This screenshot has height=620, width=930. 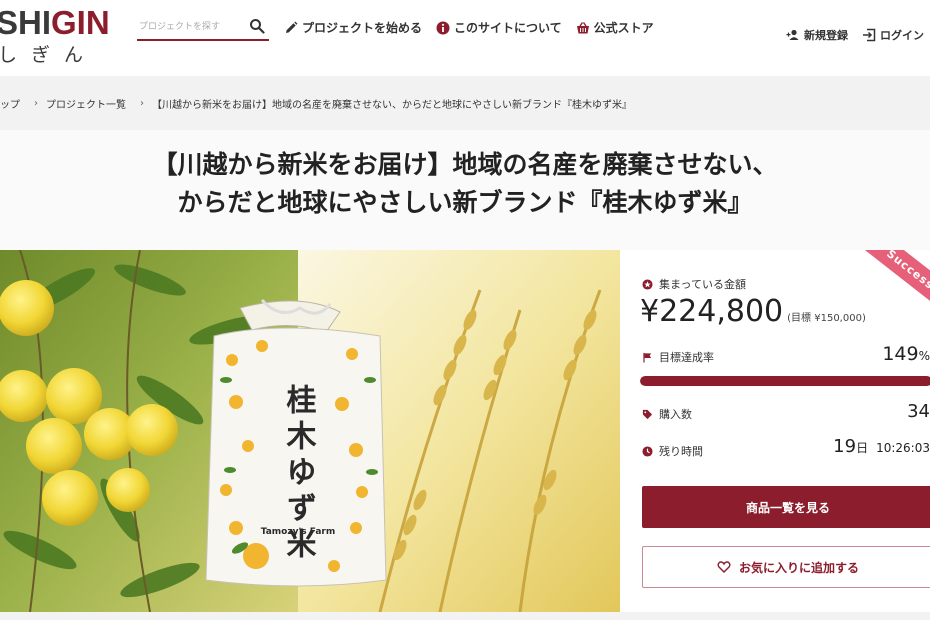 I want to click on view-products-button: 商品一覧を見る, so click(x=786, y=507).